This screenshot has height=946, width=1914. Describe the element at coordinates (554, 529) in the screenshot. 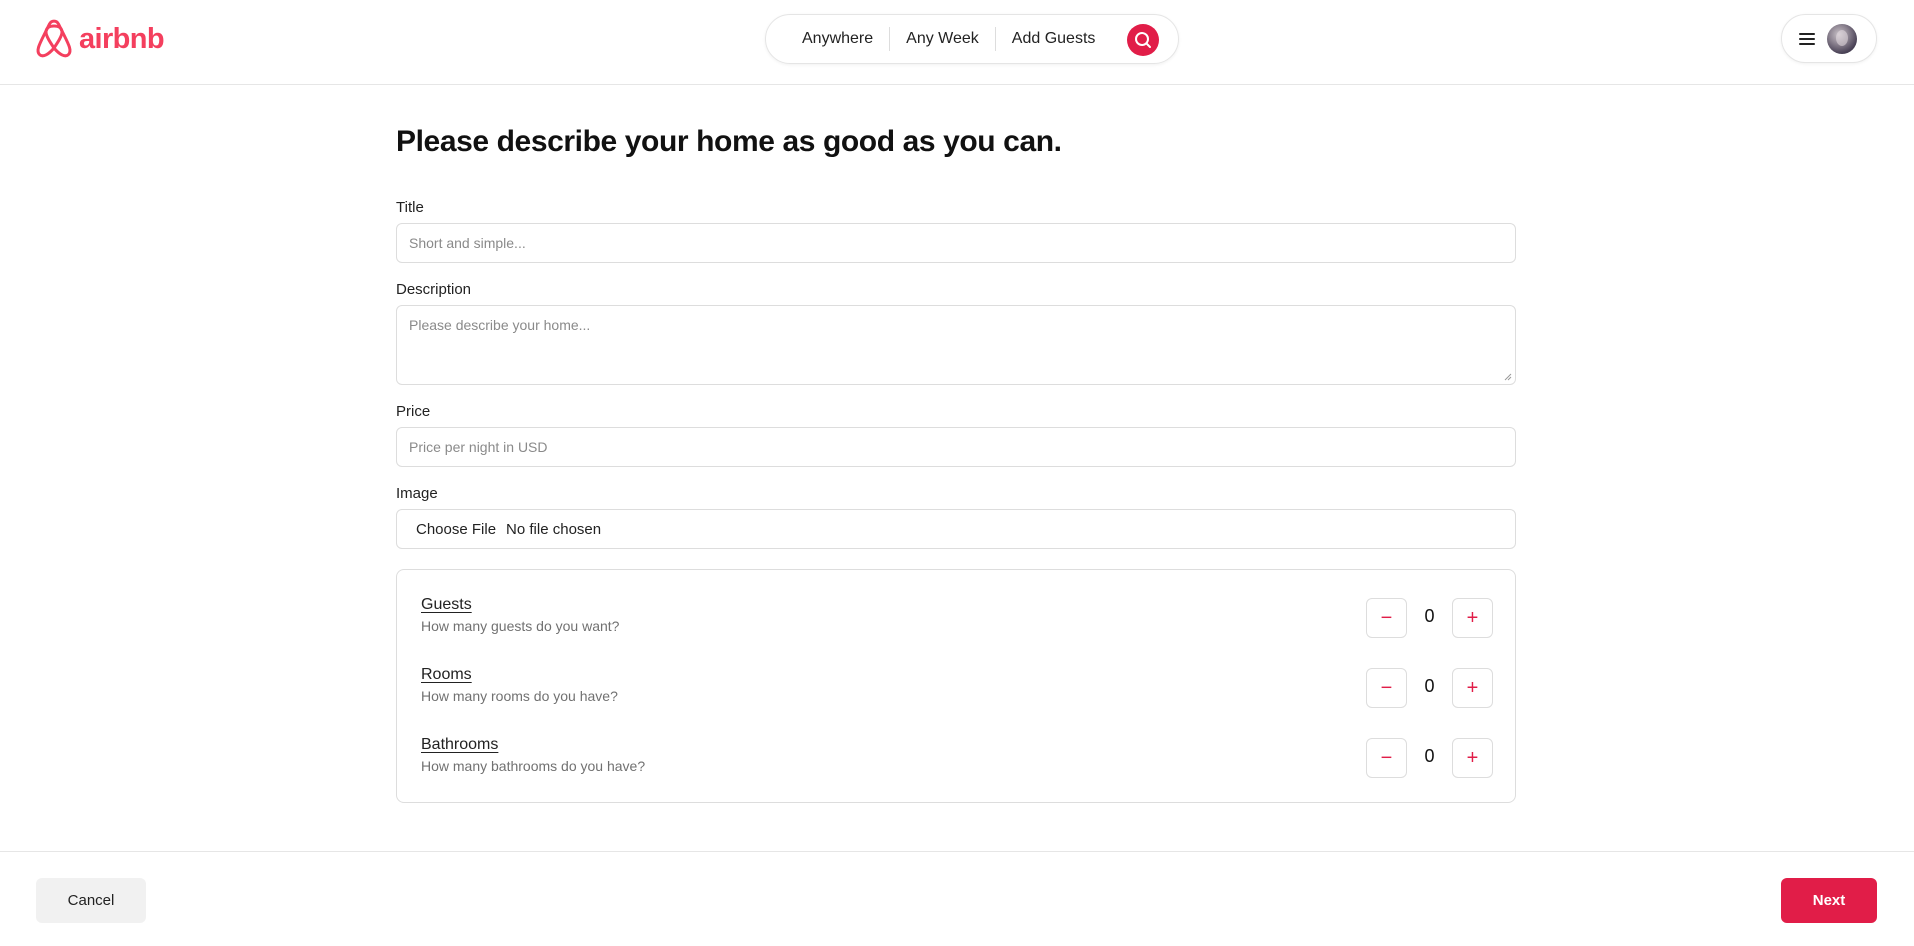

I see `file-status: No file chosen` at that location.